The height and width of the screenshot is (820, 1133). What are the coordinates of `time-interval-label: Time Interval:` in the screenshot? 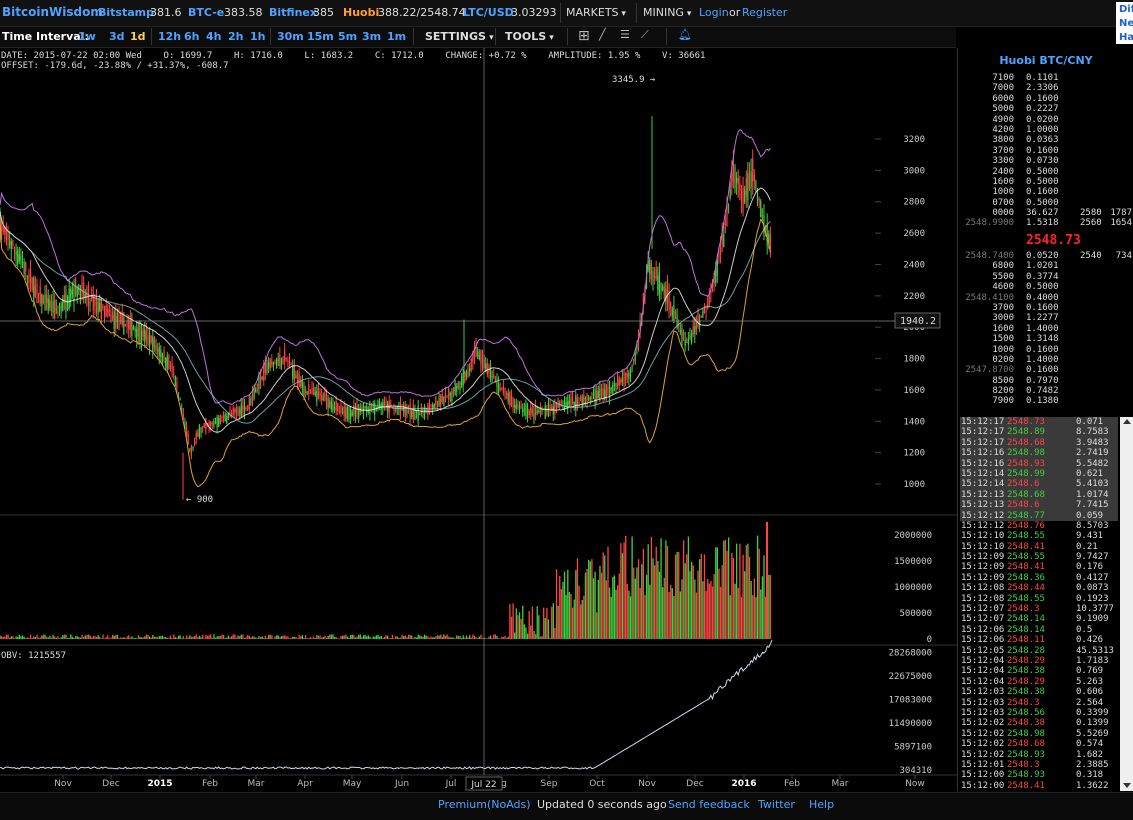 It's located at (45, 36).